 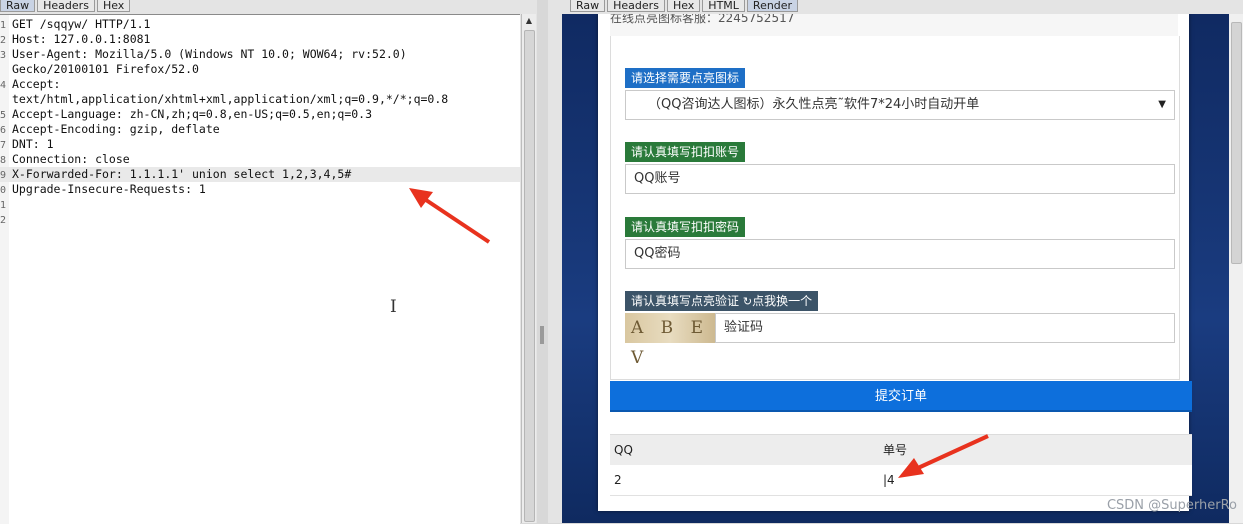 I want to click on line-text: Accept-Encoding: gzip, deflate, so click(x=114, y=129).